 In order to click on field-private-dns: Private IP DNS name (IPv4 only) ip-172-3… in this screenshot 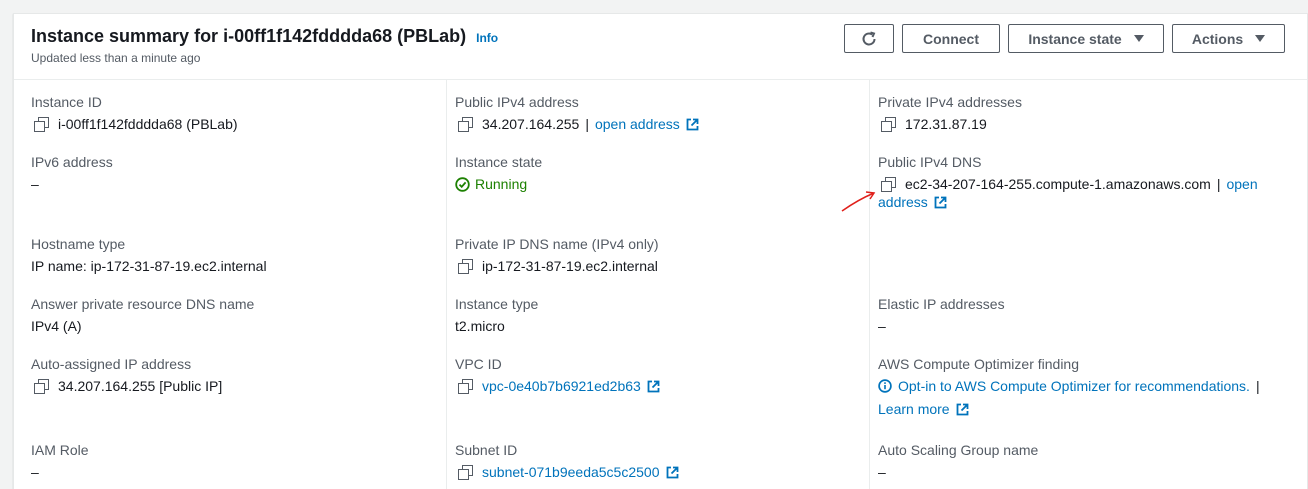, I will do `click(557, 255)`.